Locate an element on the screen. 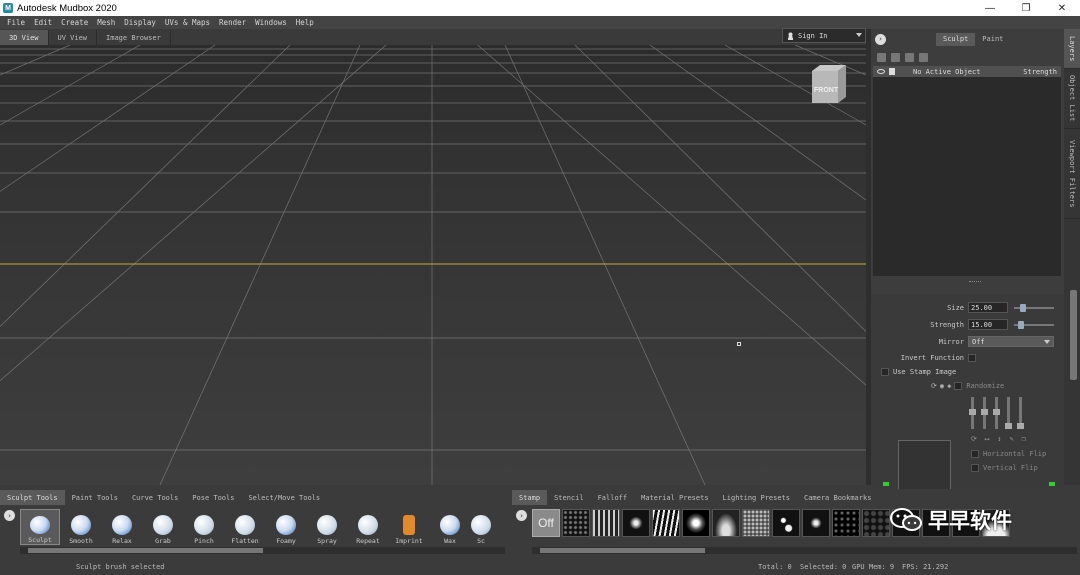  center-icon: ◈ is located at coordinates (949, 386).